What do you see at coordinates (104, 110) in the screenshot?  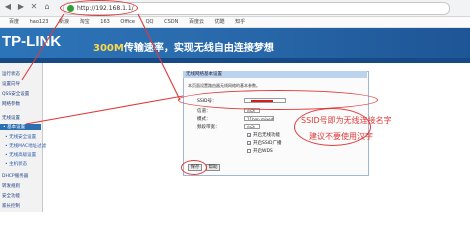 I see `arrow-to-basic-settings` at bounding box center [104, 110].